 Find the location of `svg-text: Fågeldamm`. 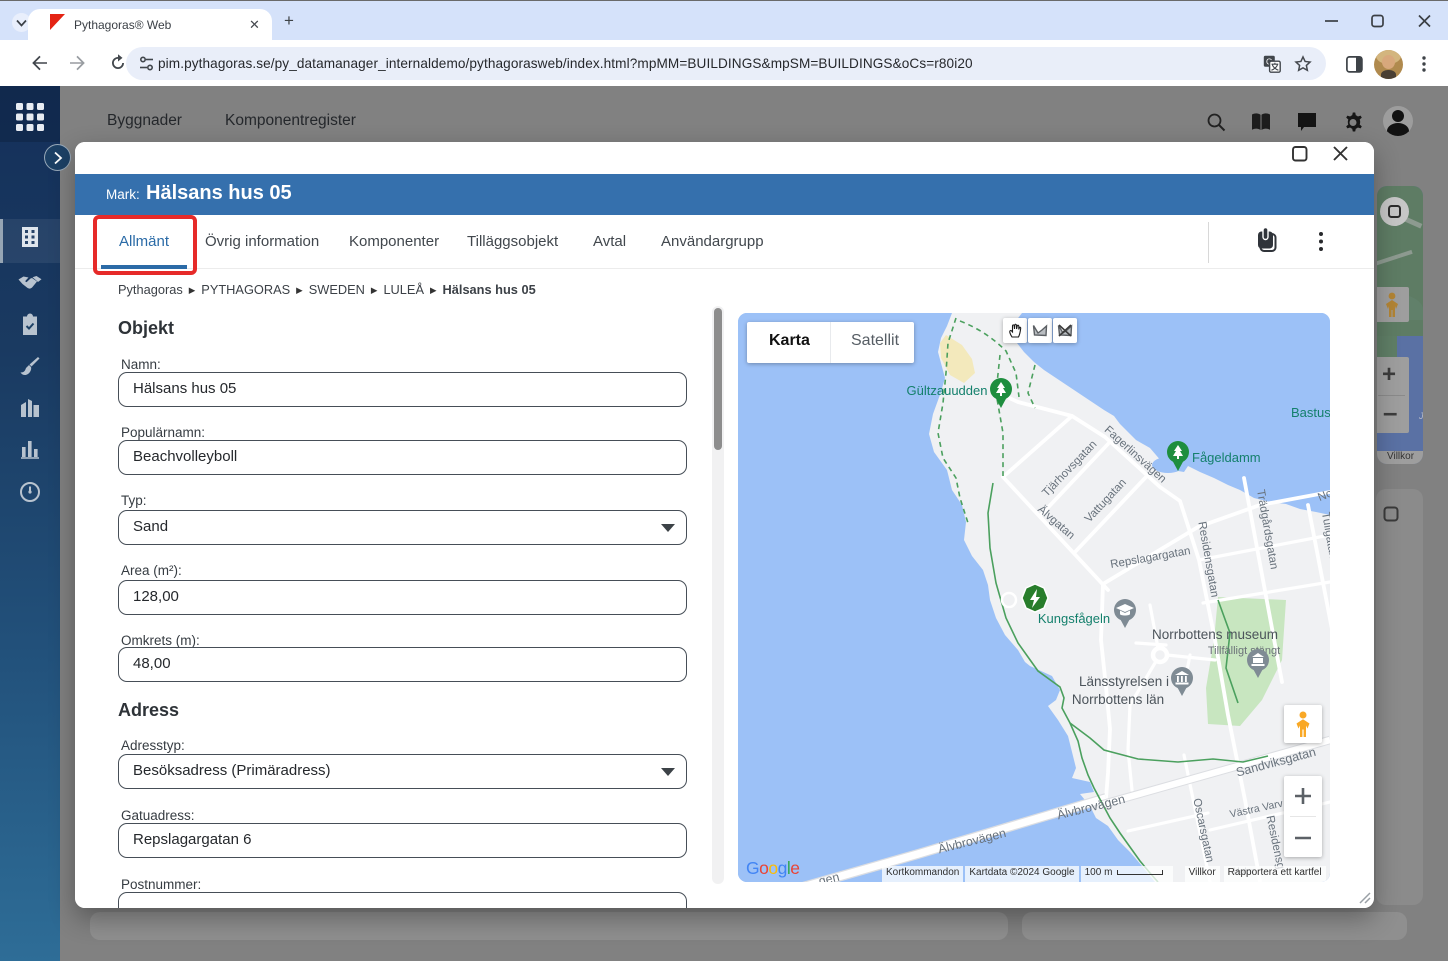

svg-text: Fågeldamm is located at coordinates (1226, 457).